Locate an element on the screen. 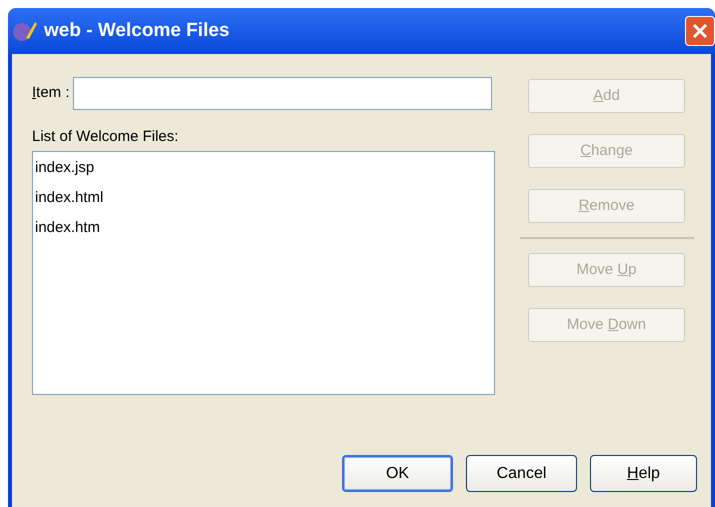 The height and width of the screenshot is (507, 715). list-item: index.jsp is located at coordinates (263, 173).